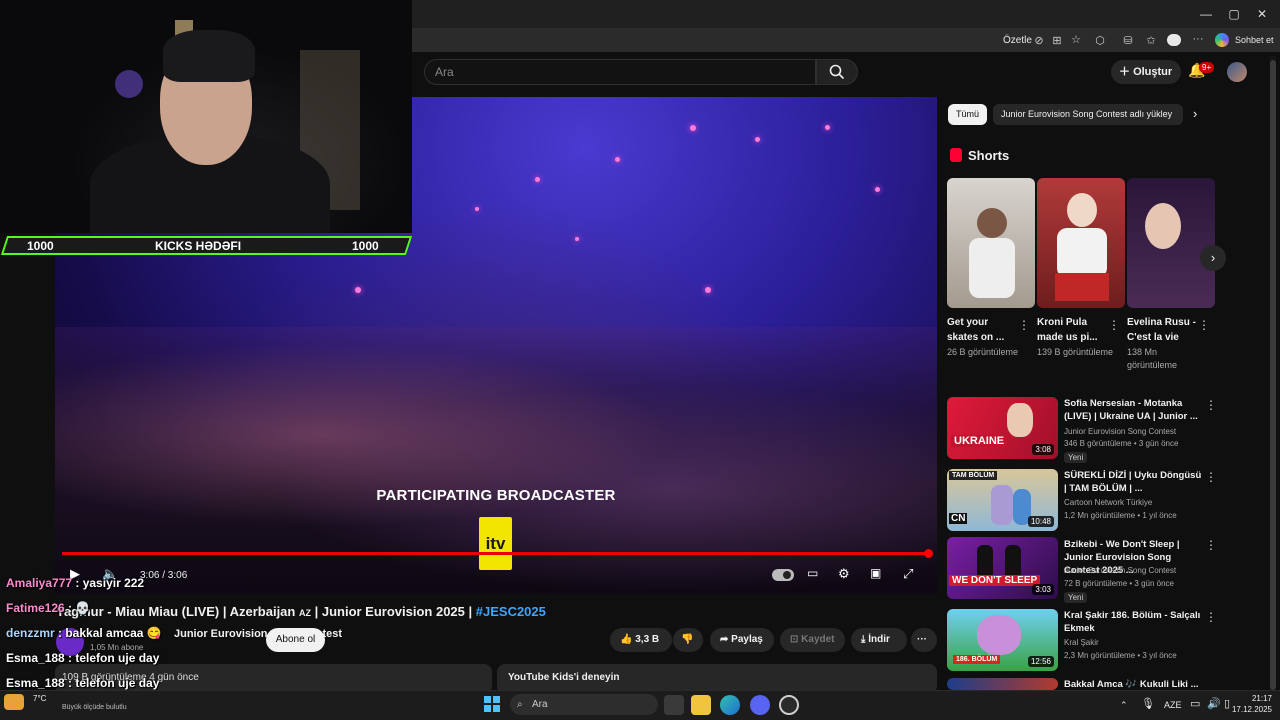  I want to click on microphone-icon: 🎙, so click(1148, 703).